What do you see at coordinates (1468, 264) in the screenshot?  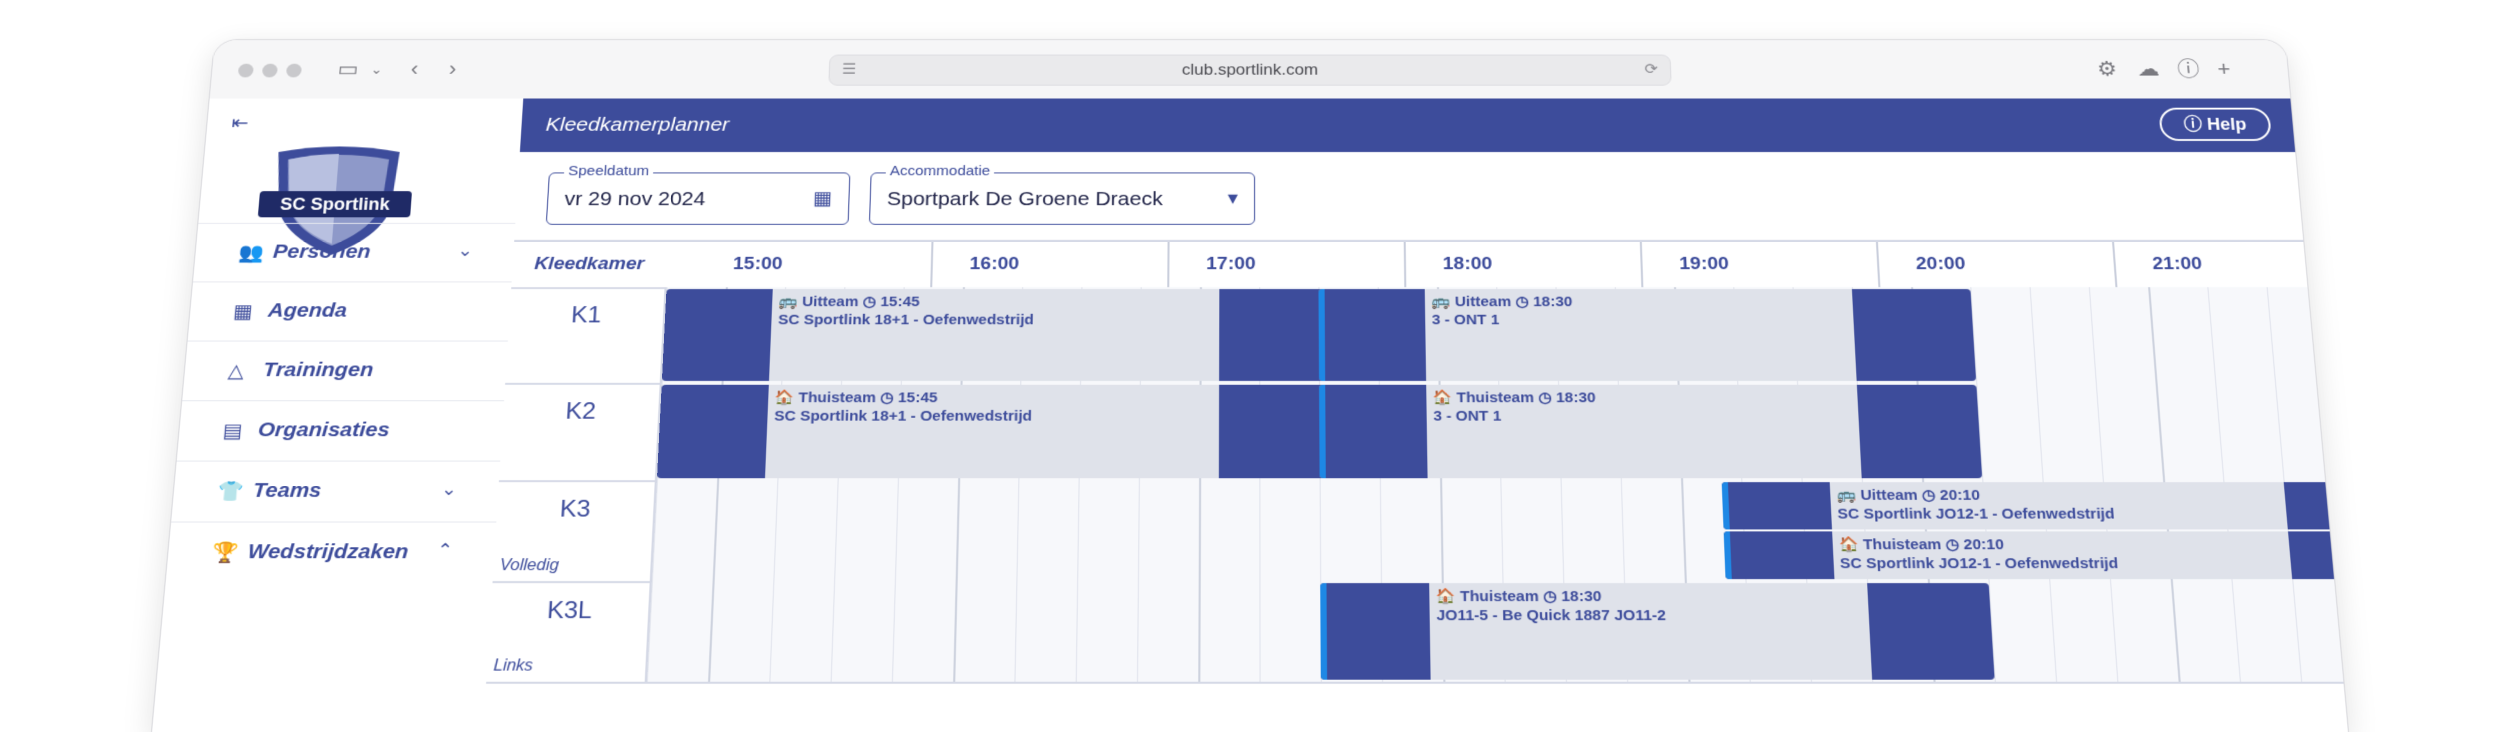 I see `time-tick-label: 18:00` at bounding box center [1468, 264].